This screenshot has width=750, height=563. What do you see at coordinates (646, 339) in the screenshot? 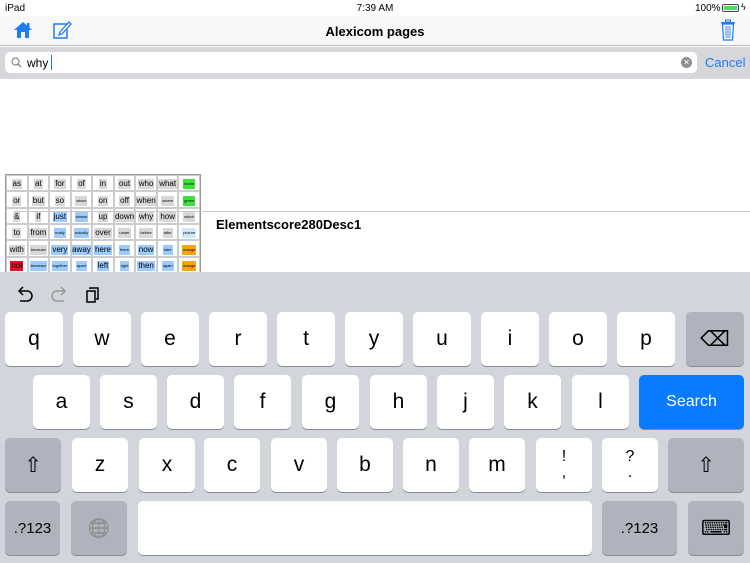
I see `key-0-9: p` at bounding box center [646, 339].